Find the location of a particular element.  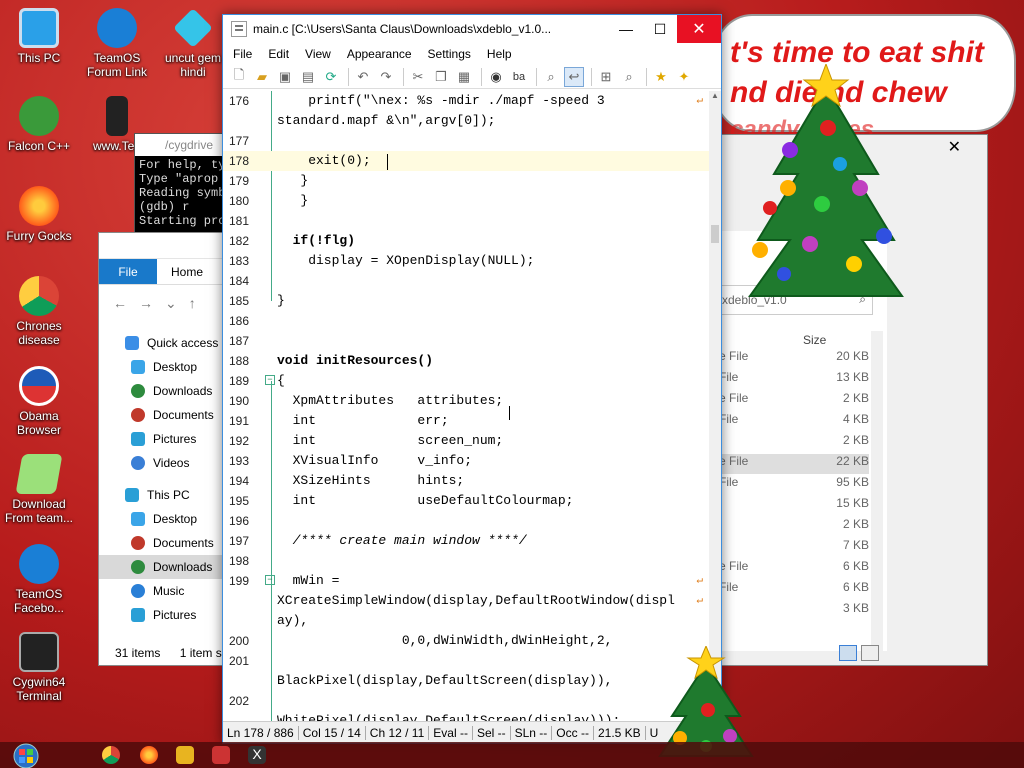

open-folder-icon: ▰ is located at coordinates (262, 77).